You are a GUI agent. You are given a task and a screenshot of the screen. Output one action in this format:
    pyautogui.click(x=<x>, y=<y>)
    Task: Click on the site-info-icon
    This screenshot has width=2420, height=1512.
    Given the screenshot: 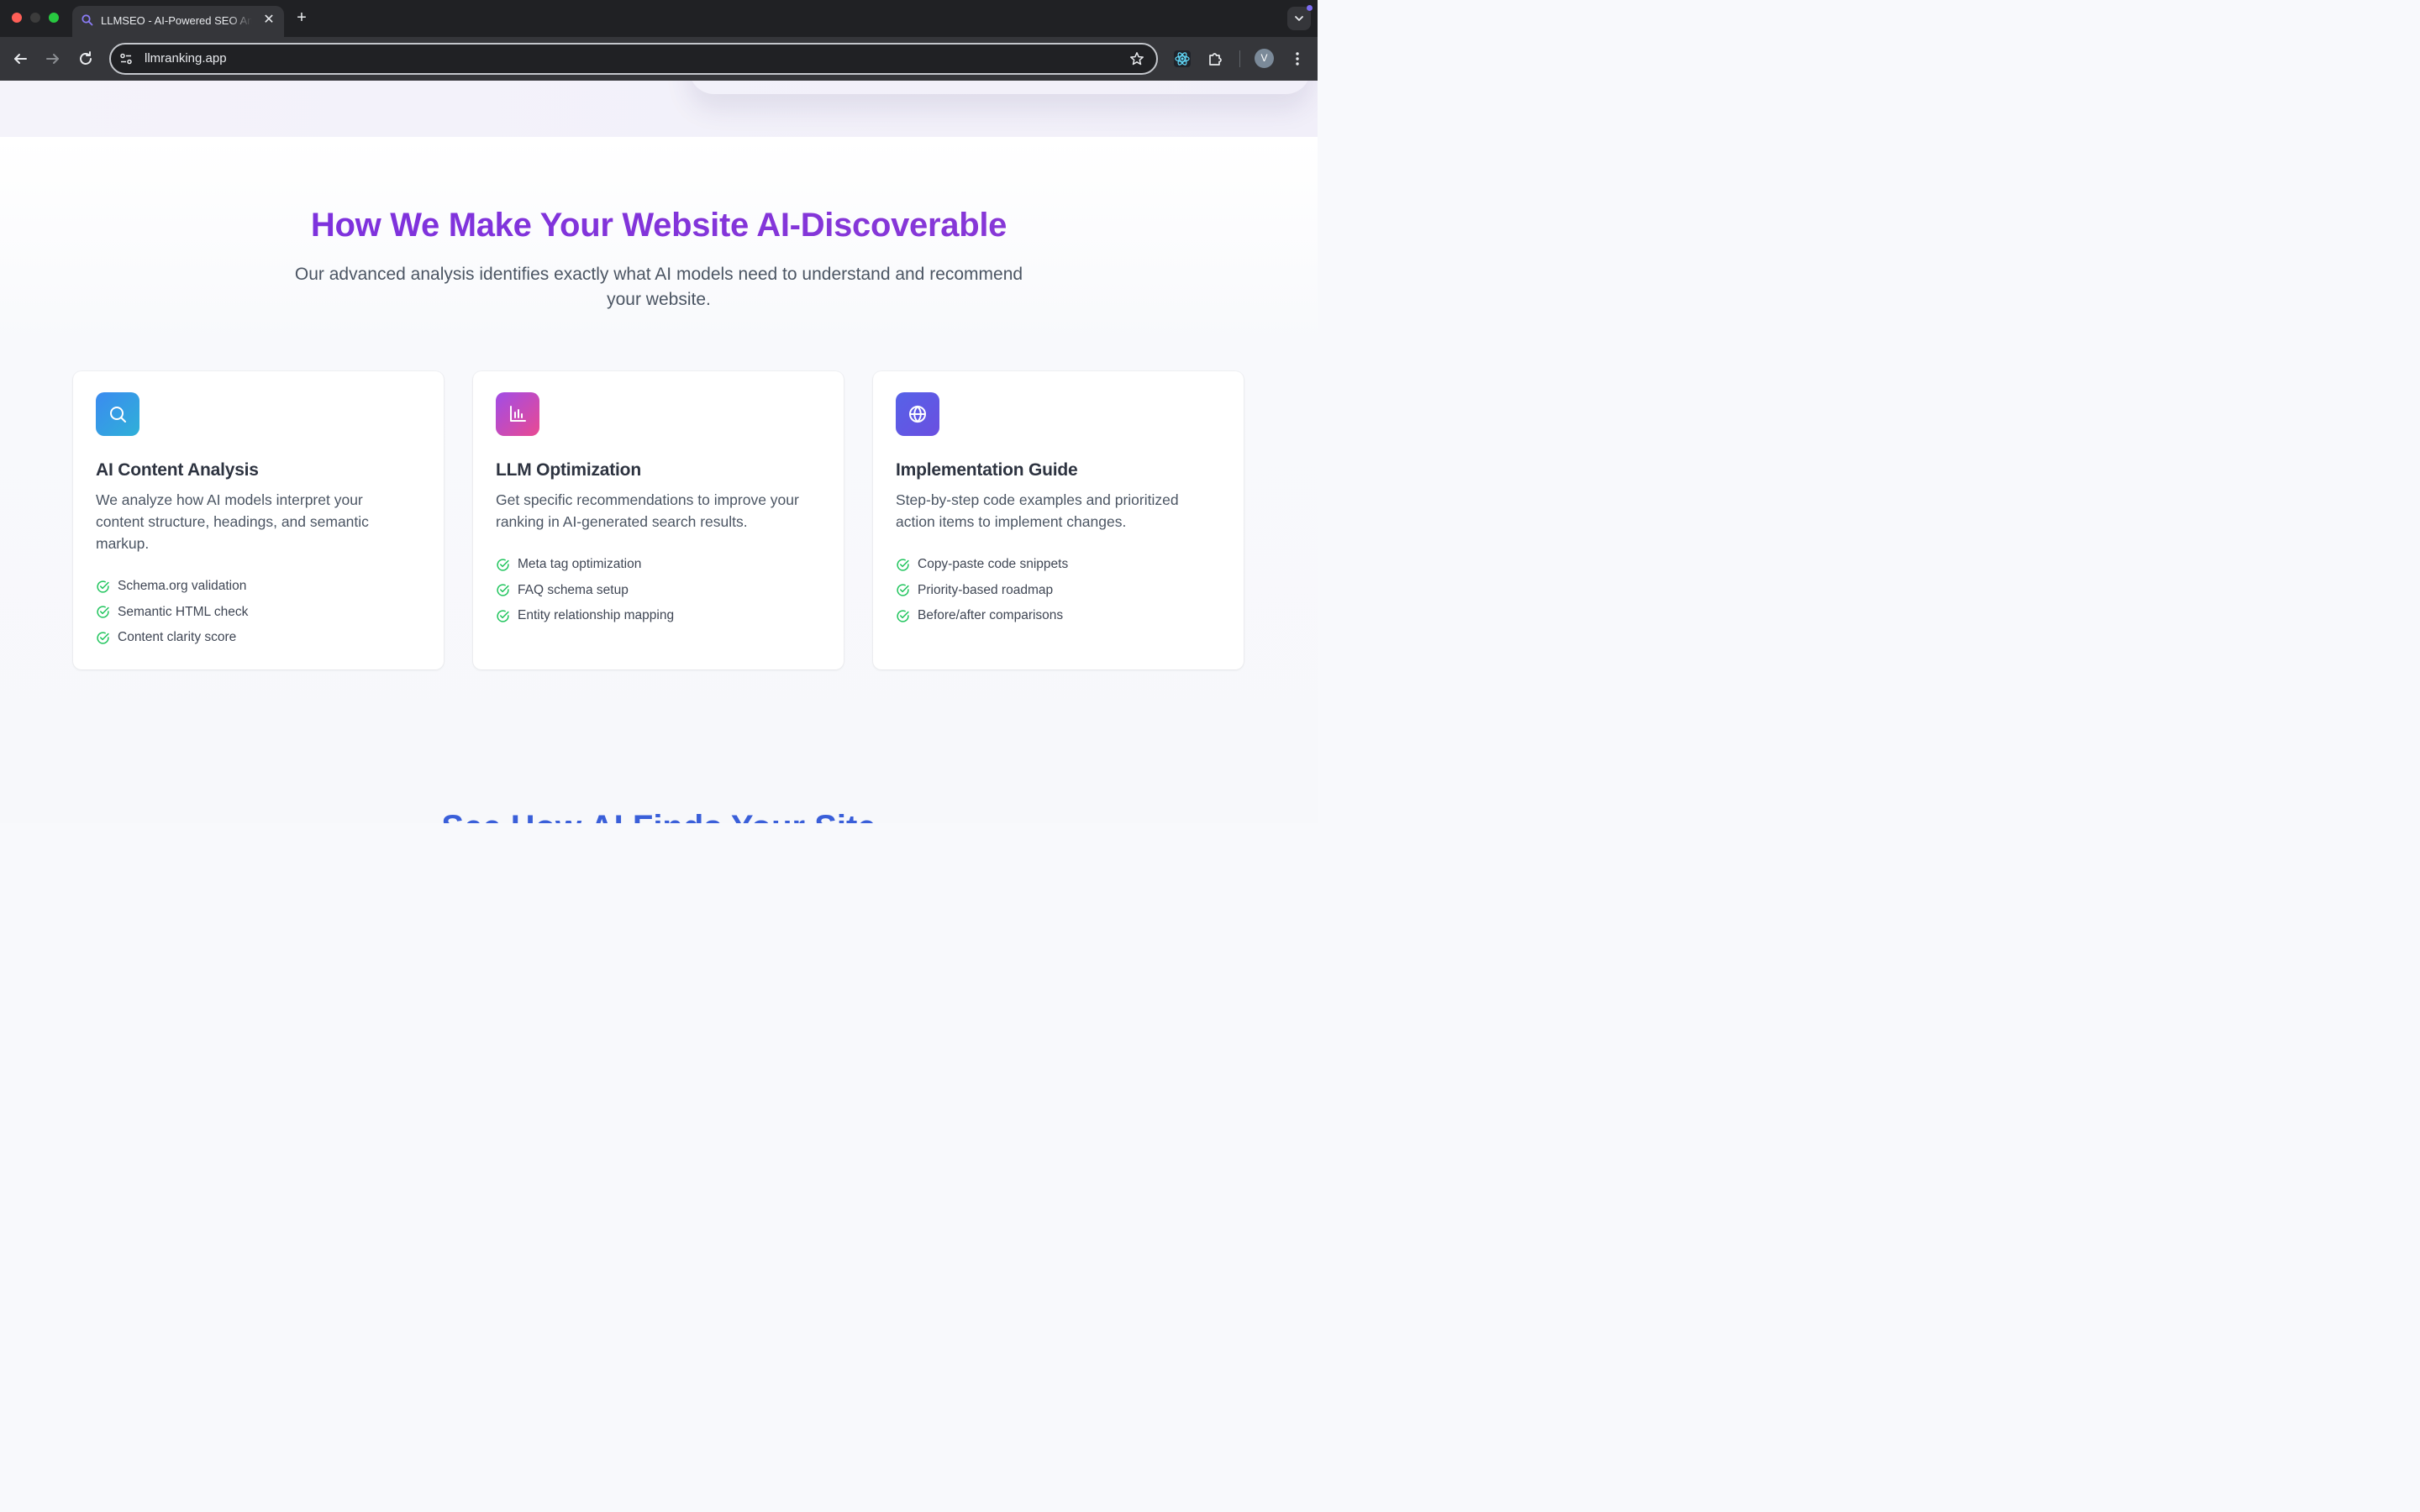 What is the action you would take?
    pyautogui.click(x=126, y=59)
    